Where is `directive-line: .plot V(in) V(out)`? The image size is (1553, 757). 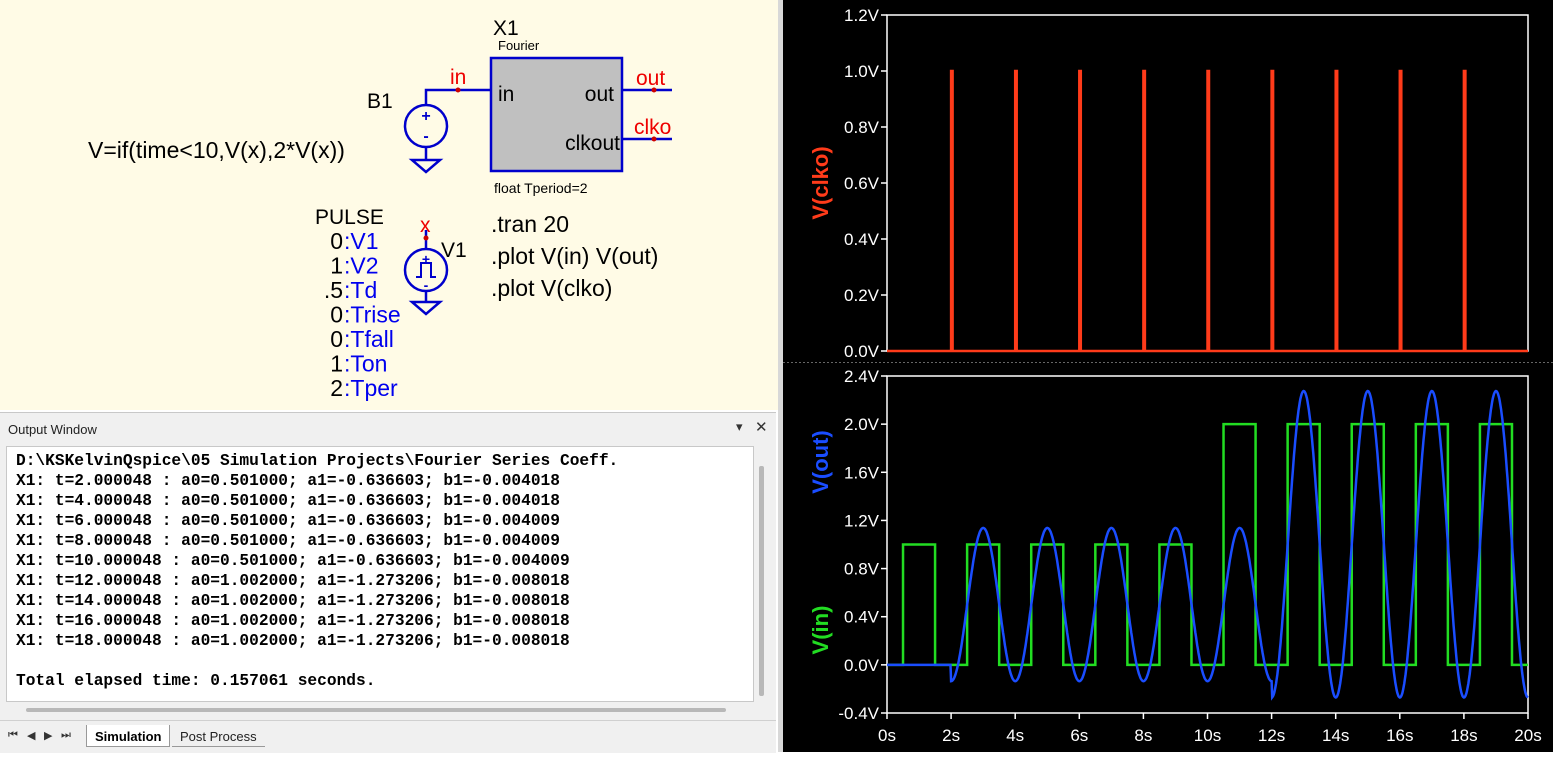 directive-line: .plot V(in) V(out) is located at coordinates (574, 256).